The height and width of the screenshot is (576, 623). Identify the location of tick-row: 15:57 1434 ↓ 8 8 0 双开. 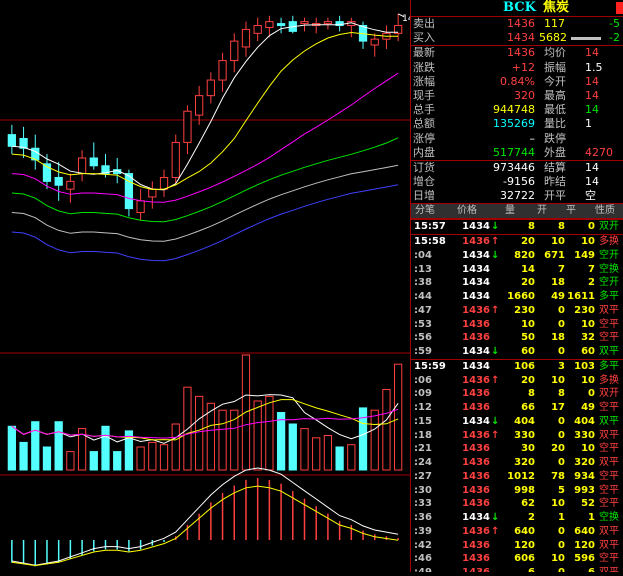
(517, 226).